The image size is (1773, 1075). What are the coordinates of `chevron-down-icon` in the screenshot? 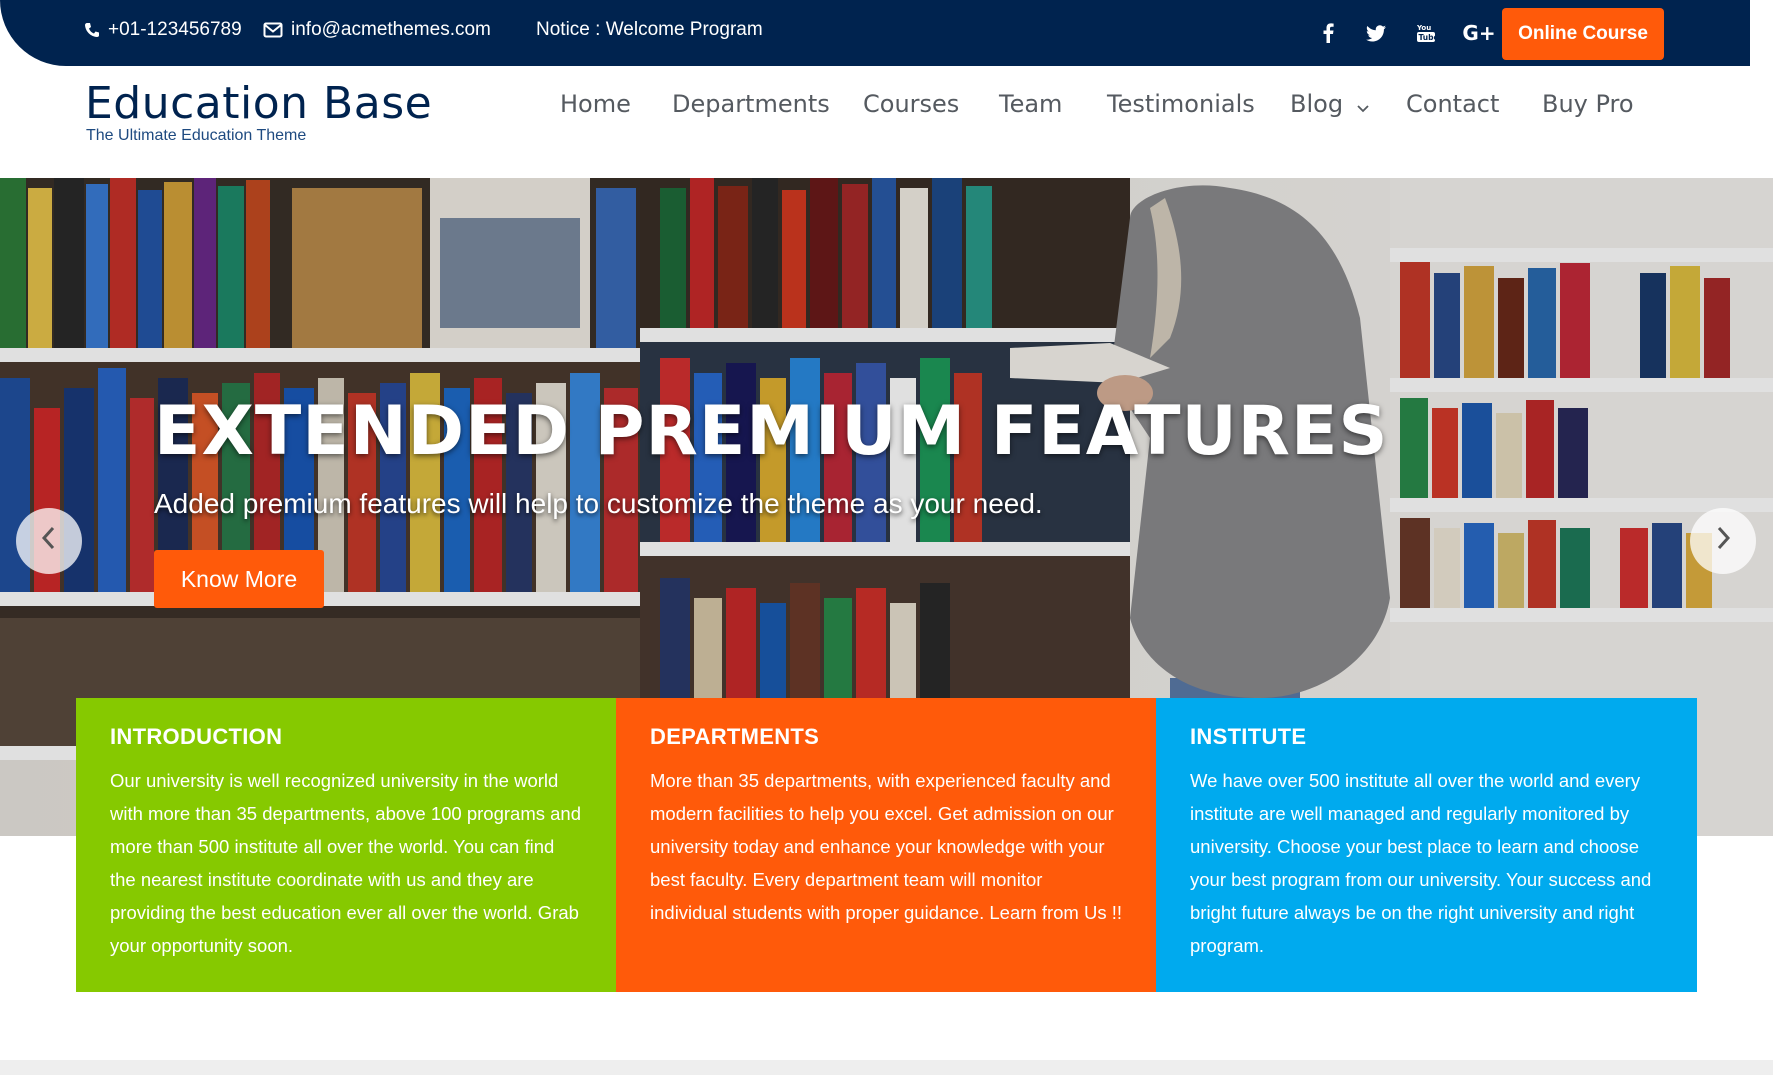 It's located at (1363, 105).